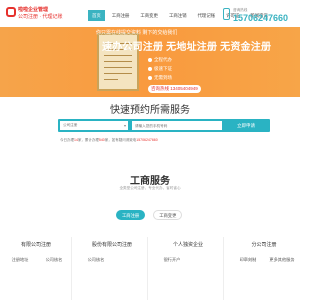 This screenshot has width=320, height=300. What do you see at coordinates (40, 17) in the screenshot?
I see `logo-tagline: 公司注册 · 代理记账` at bounding box center [40, 17].